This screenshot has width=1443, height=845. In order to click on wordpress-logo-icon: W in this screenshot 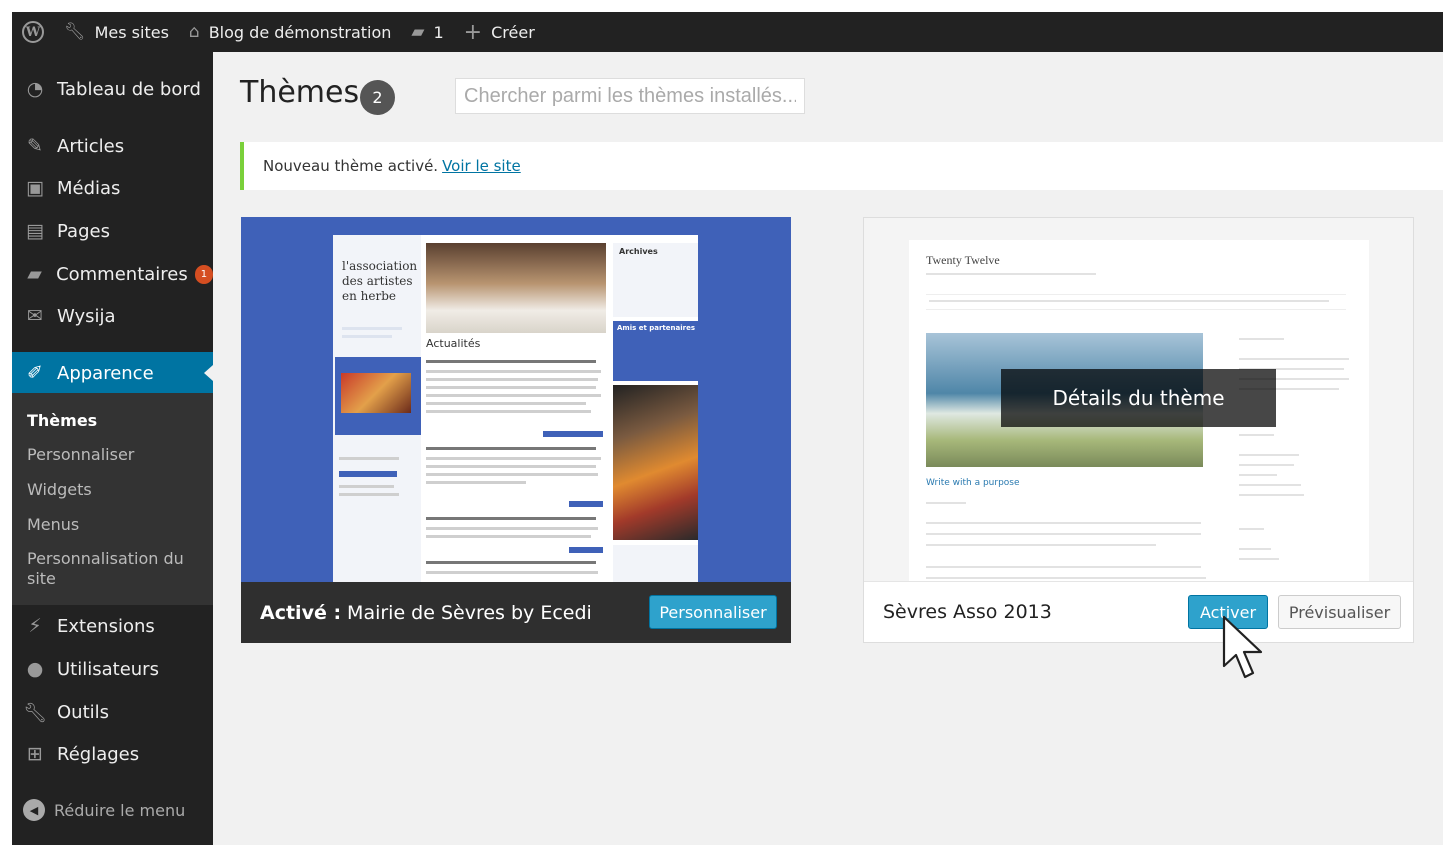, I will do `click(33, 32)`.